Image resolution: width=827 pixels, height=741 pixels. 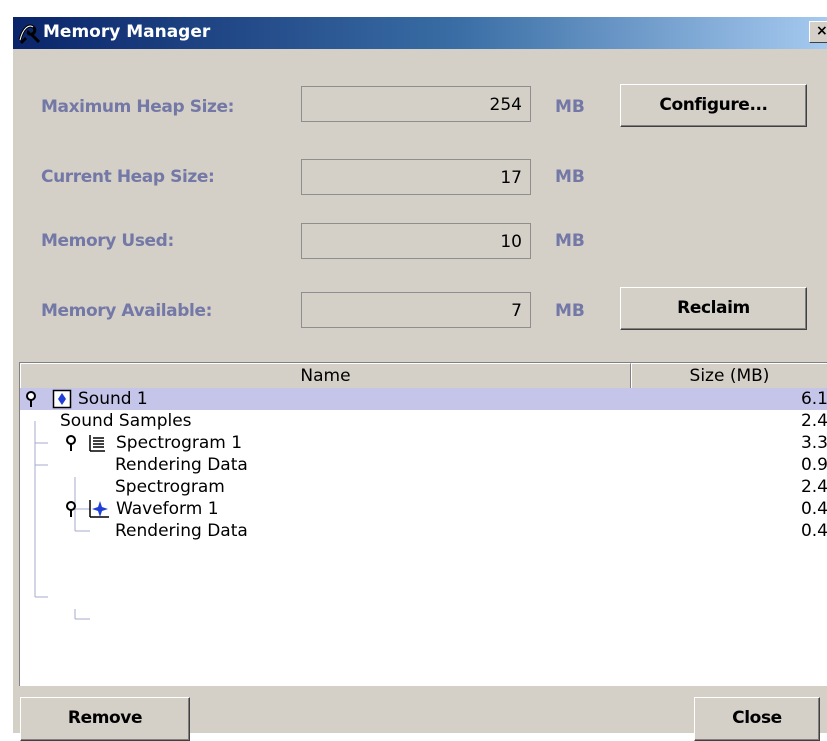 I want to click on remove-button: Remove, so click(x=105, y=719).